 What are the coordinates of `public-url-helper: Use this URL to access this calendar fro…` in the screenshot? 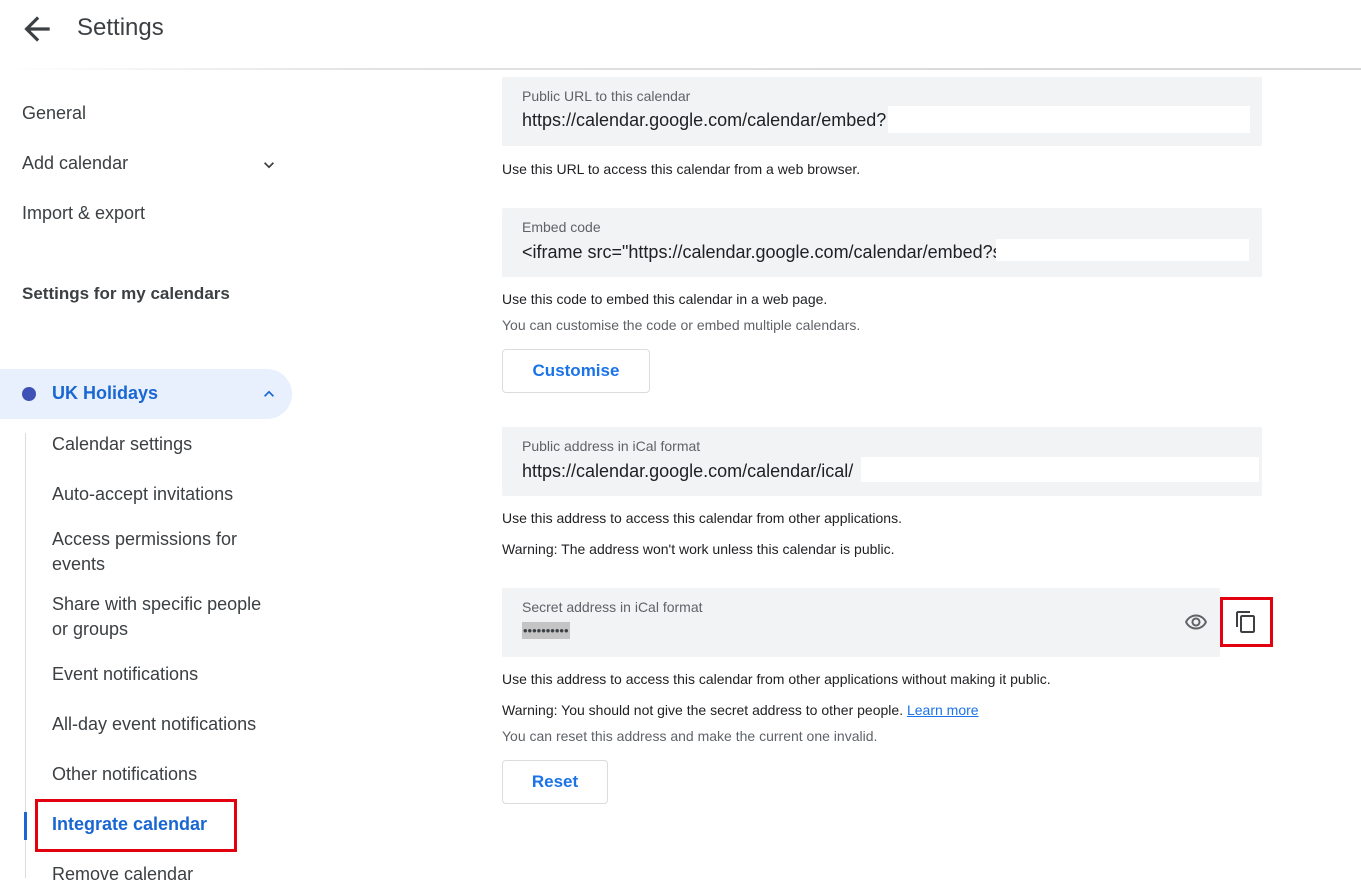 It's located at (681, 169).